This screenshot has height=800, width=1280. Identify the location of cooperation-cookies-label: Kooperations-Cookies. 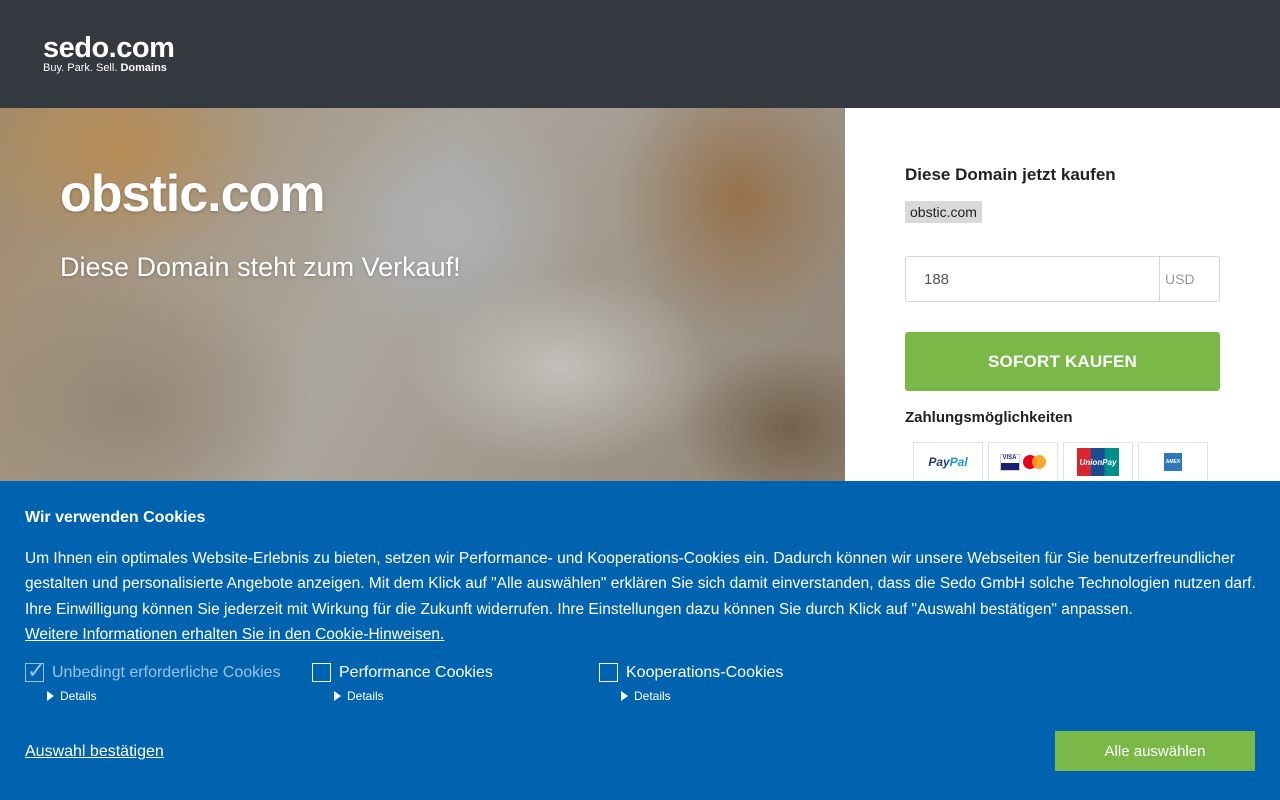
(704, 673).